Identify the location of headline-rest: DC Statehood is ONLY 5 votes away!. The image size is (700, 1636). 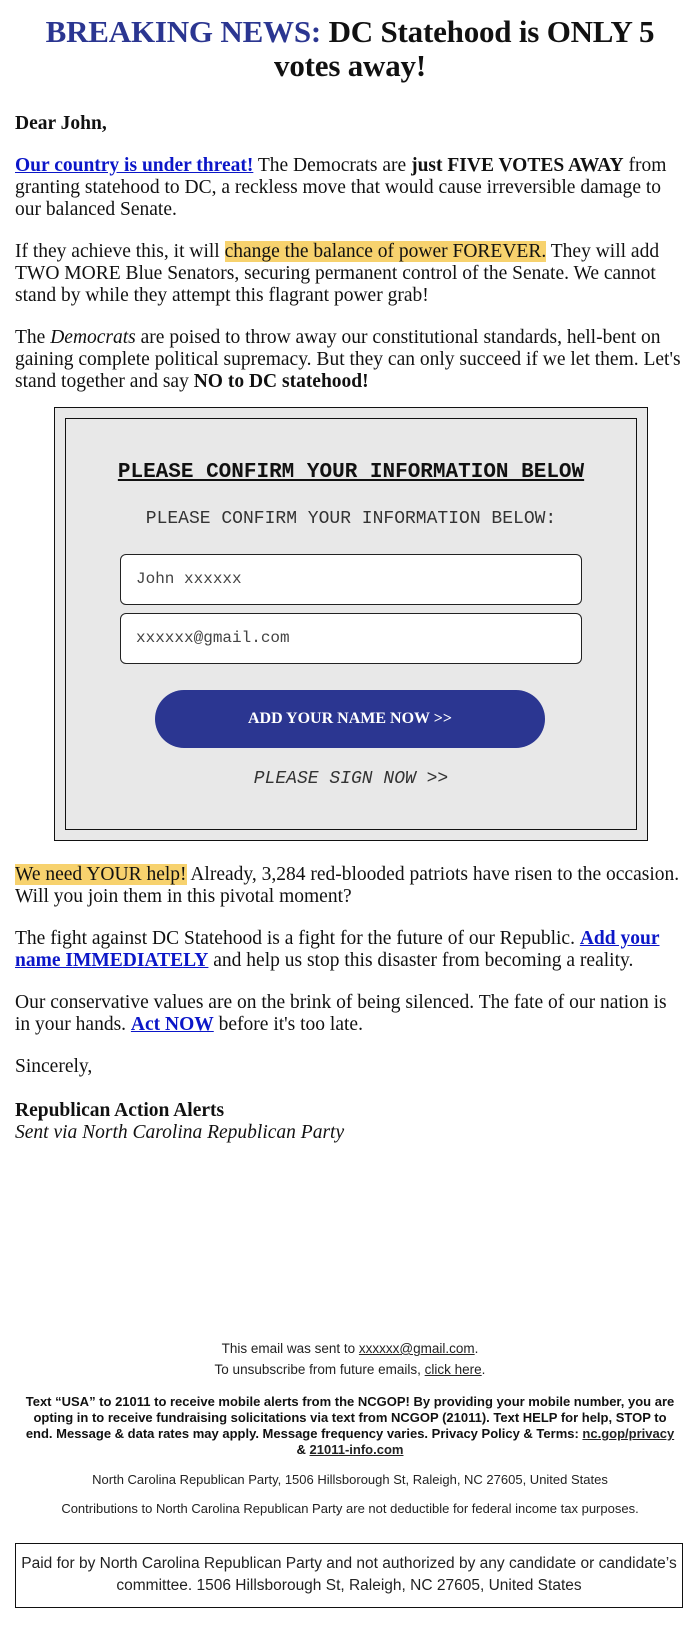
(464, 48).